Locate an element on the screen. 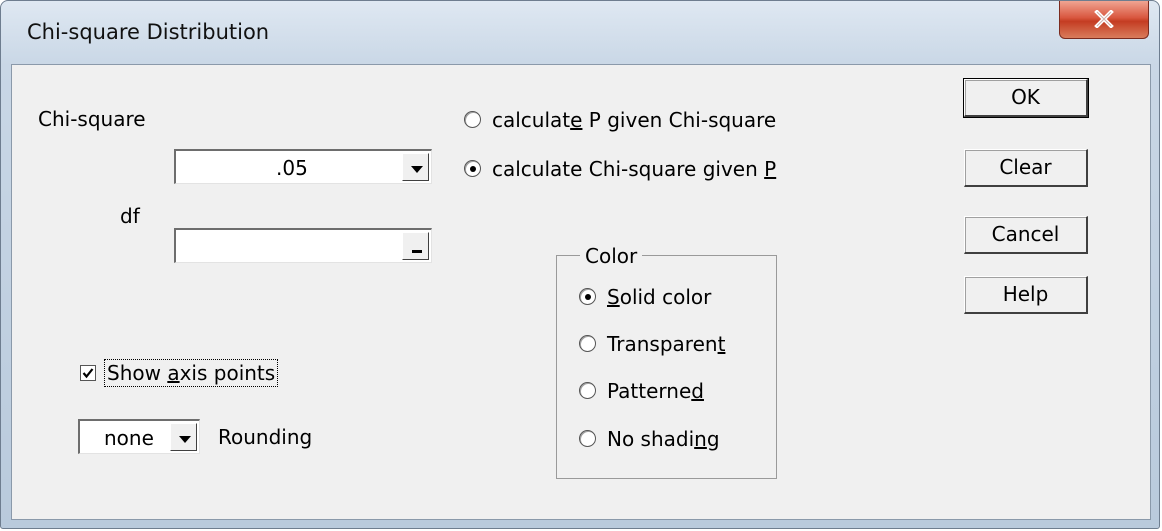  radio-solid-color: Solid color is located at coordinates (669, 298).